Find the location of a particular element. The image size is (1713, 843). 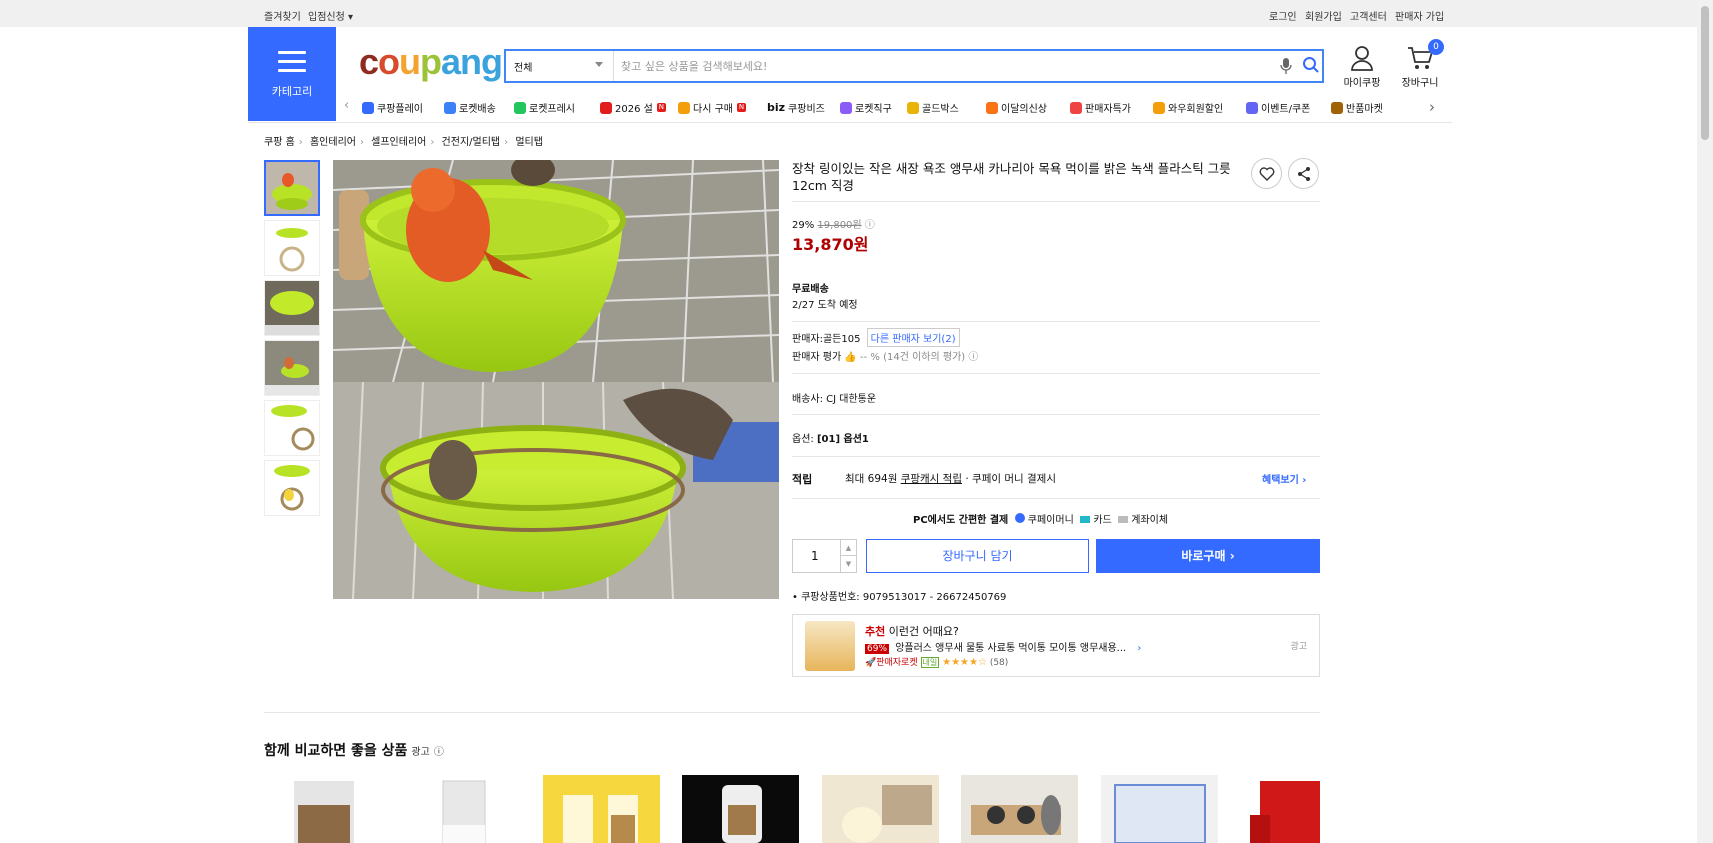

breadcrumb-item: 멀티탭 is located at coordinates (529, 142).